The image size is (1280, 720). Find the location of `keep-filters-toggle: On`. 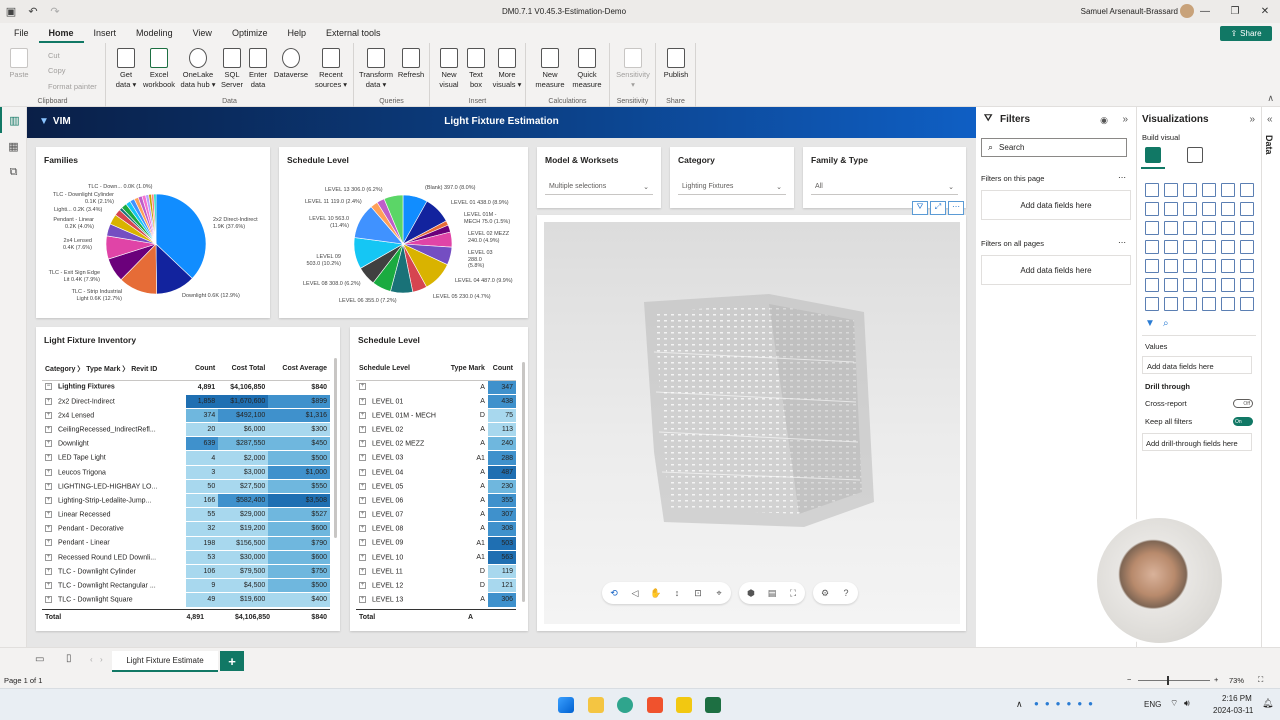

keep-filters-toggle: On is located at coordinates (1243, 421).